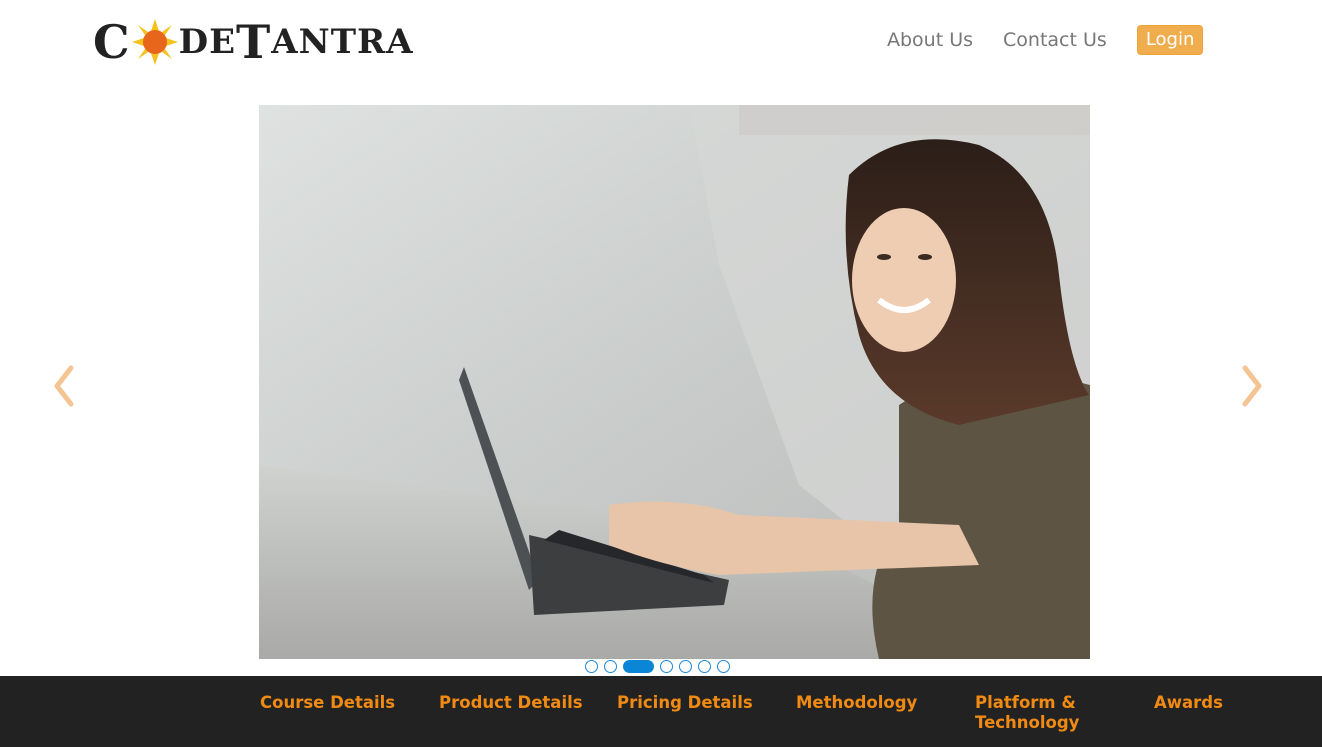 The height and width of the screenshot is (747, 1322). Describe the element at coordinates (638, 666) in the screenshot. I see `carousel-indicator-active` at that location.